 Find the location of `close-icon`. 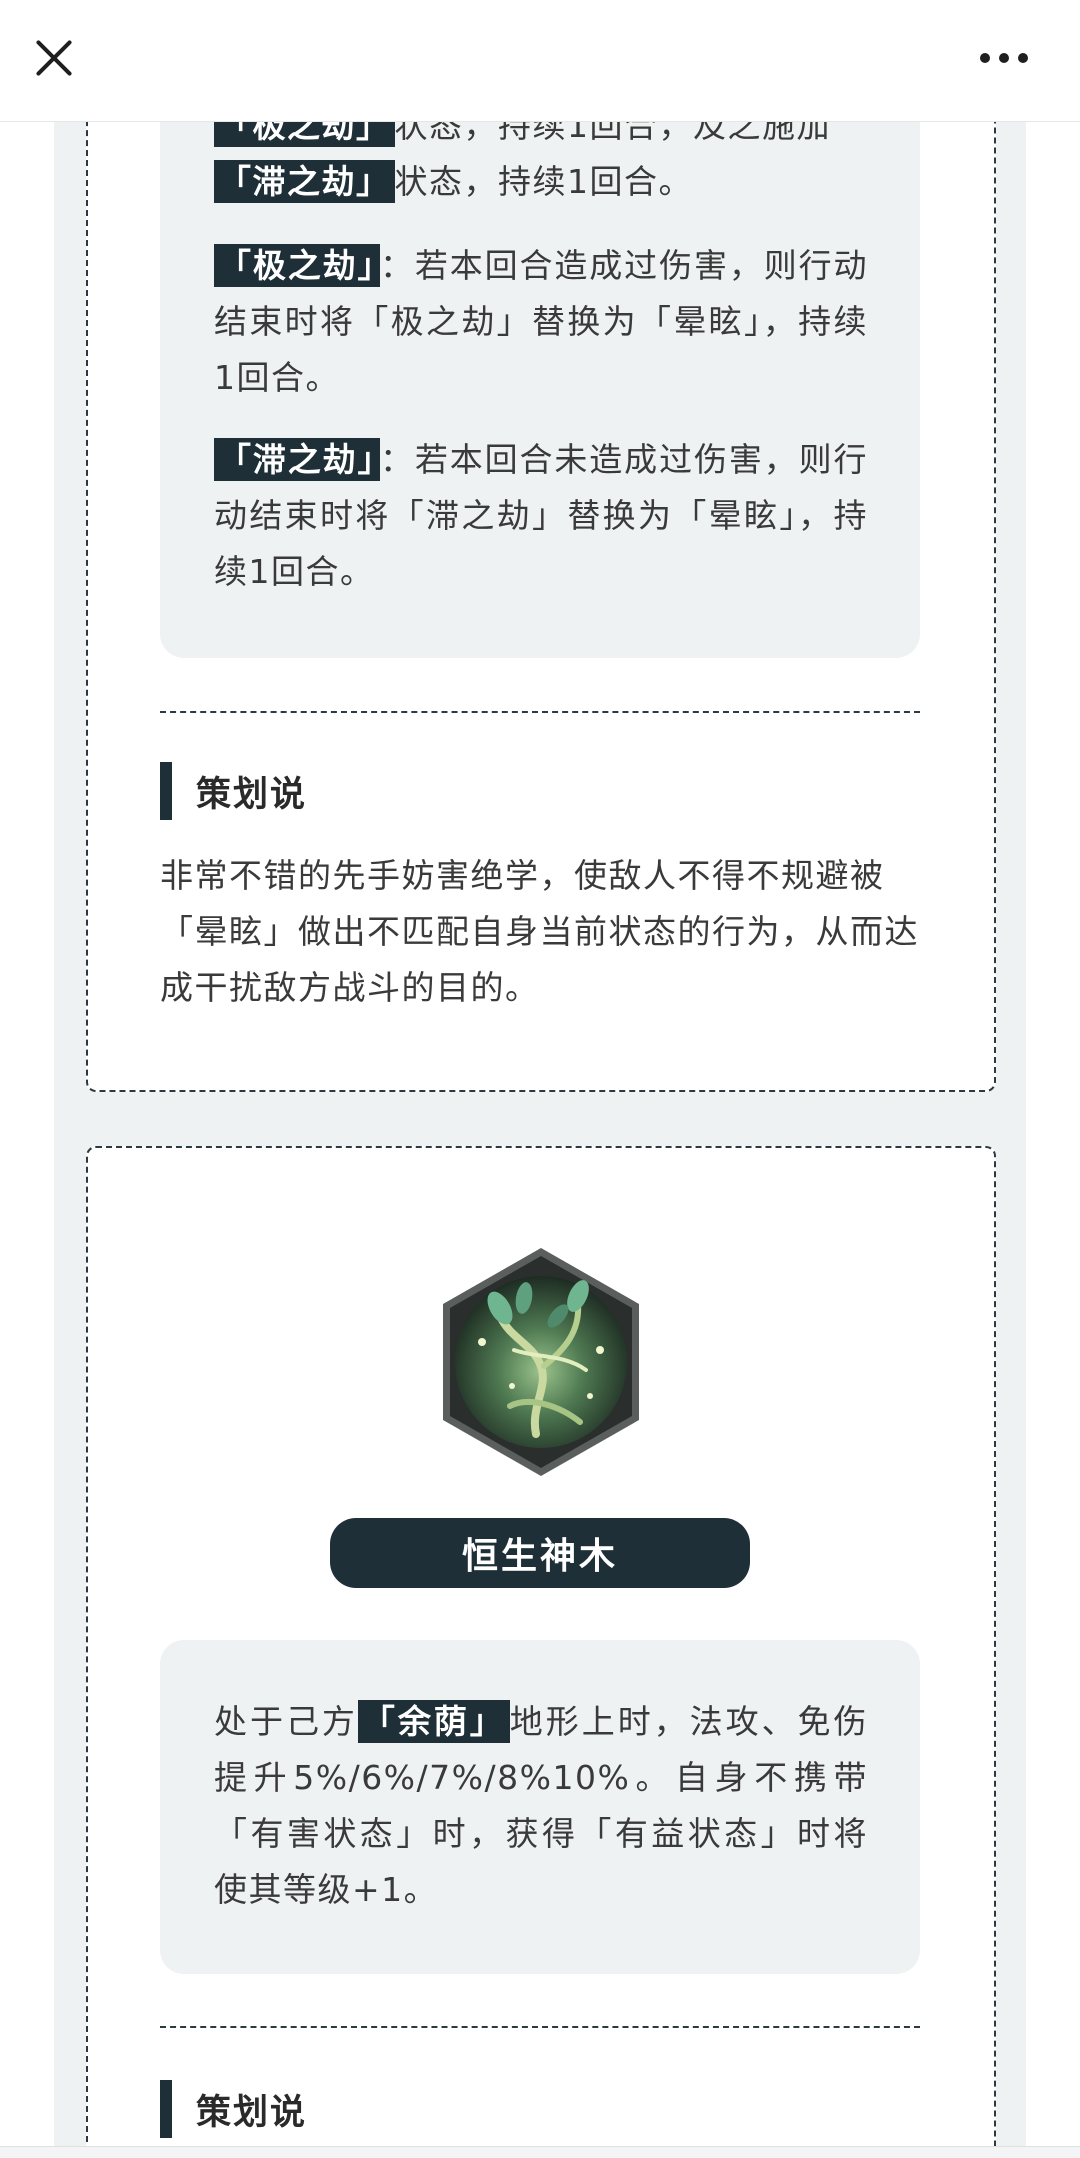

close-icon is located at coordinates (54, 58).